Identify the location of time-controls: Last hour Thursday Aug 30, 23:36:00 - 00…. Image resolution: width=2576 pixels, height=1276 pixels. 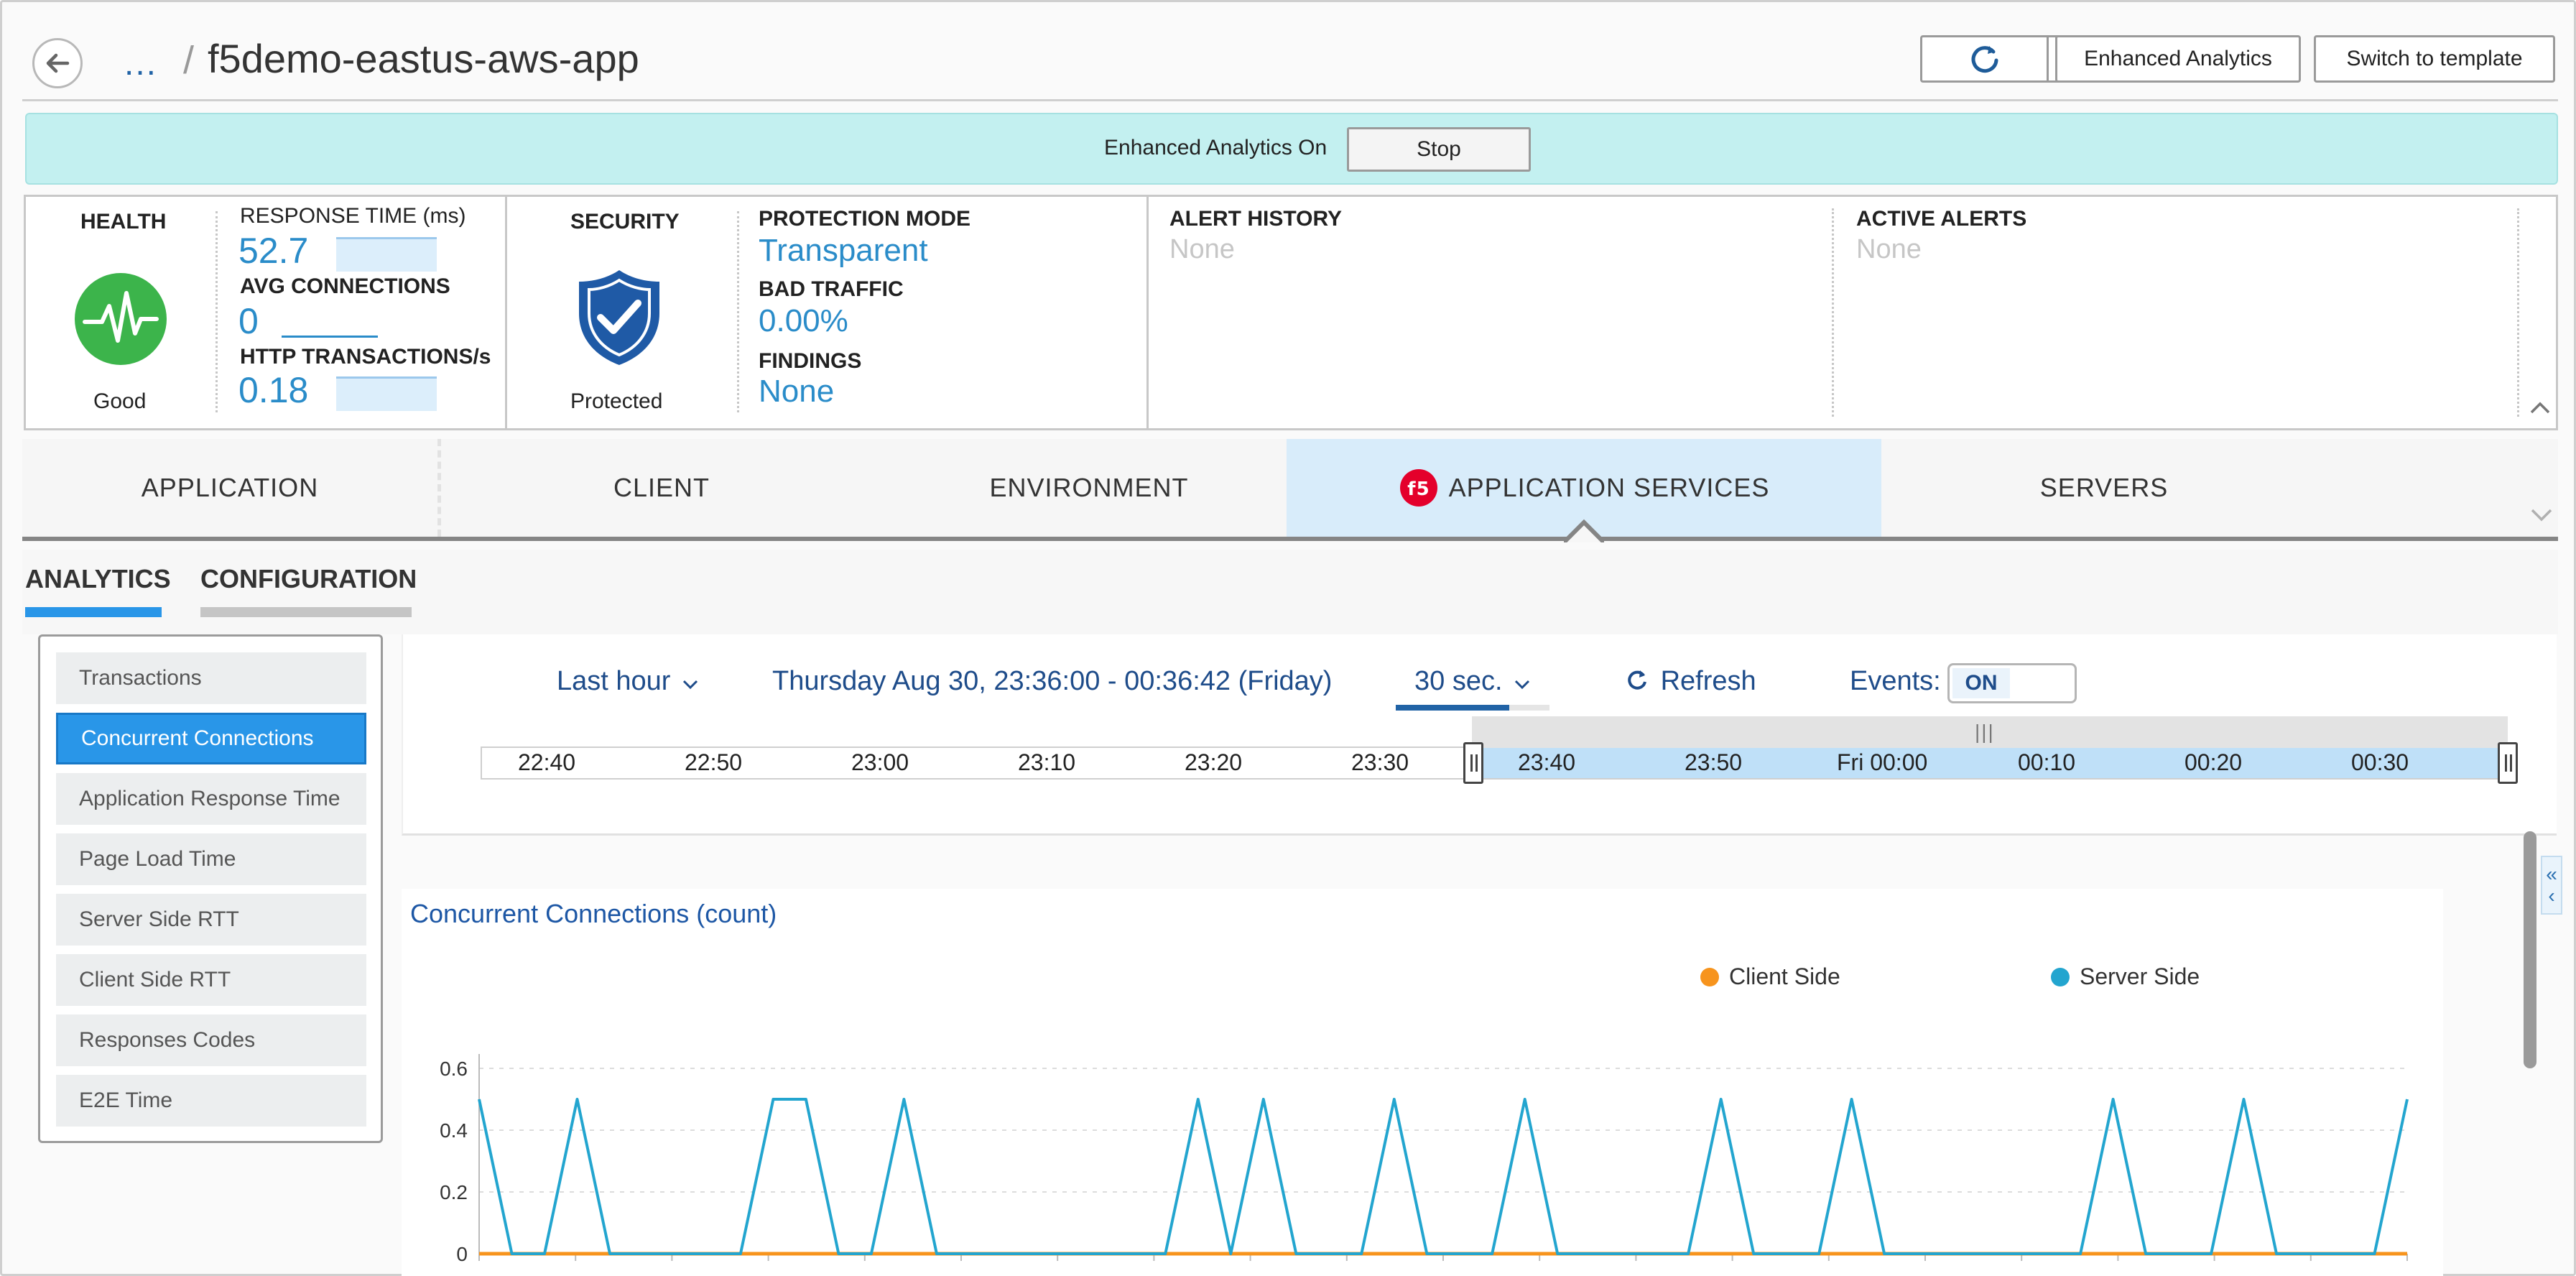
(1479, 735).